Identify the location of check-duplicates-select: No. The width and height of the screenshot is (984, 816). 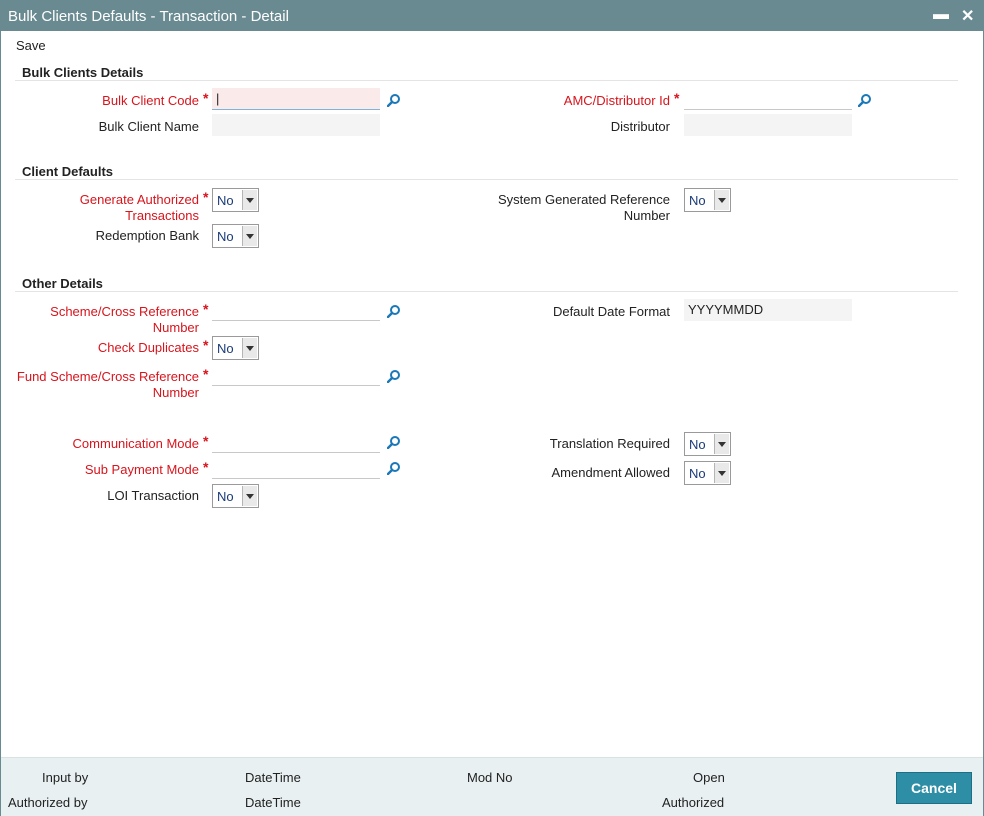
(235, 348).